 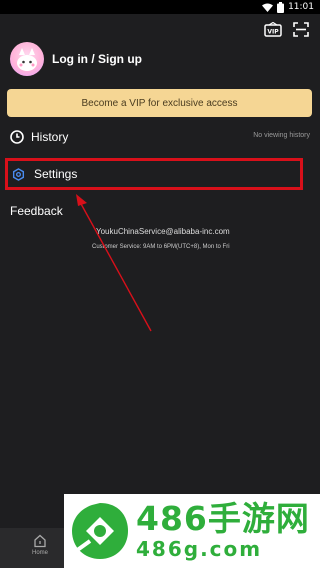 What do you see at coordinates (281, 135) in the screenshot?
I see `history-status: No viewing history` at bounding box center [281, 135].